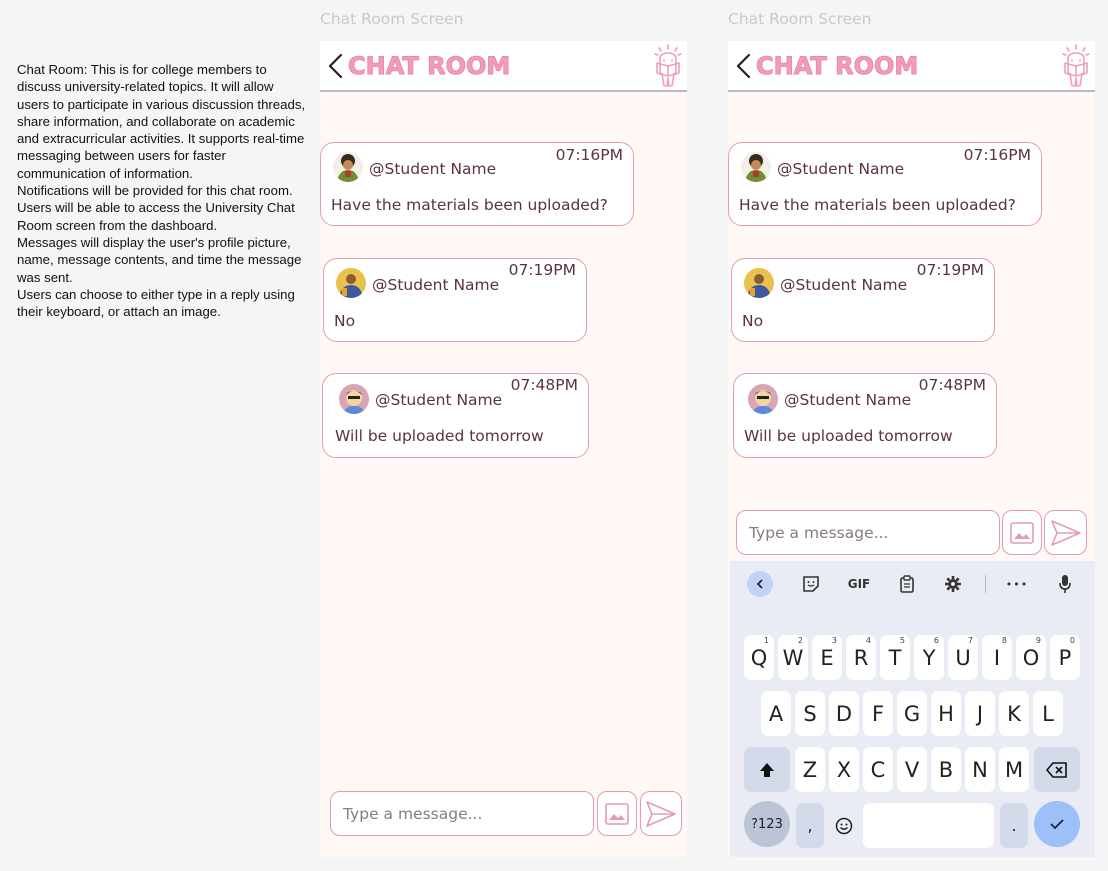  I want to click on backspace-key, so click(1057, 769).